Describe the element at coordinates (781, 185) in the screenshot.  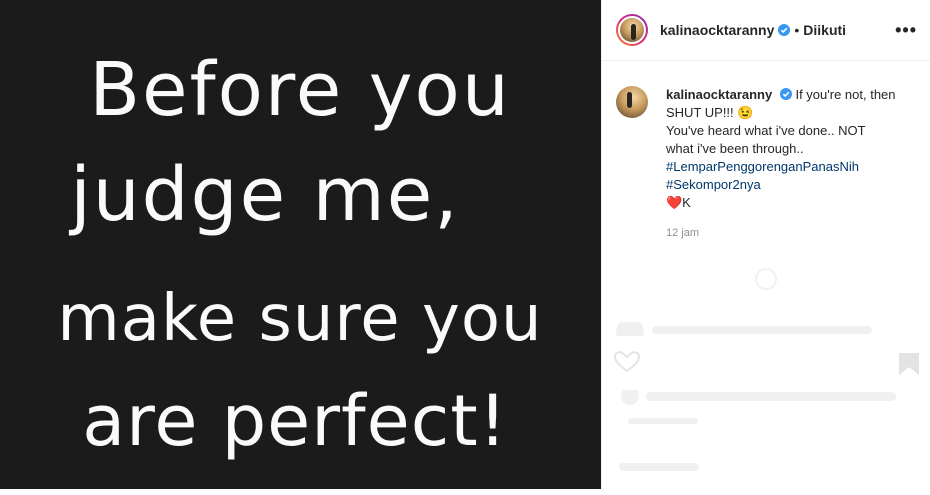
I see `hashtag-link: #Sekompor2nya` at that location.